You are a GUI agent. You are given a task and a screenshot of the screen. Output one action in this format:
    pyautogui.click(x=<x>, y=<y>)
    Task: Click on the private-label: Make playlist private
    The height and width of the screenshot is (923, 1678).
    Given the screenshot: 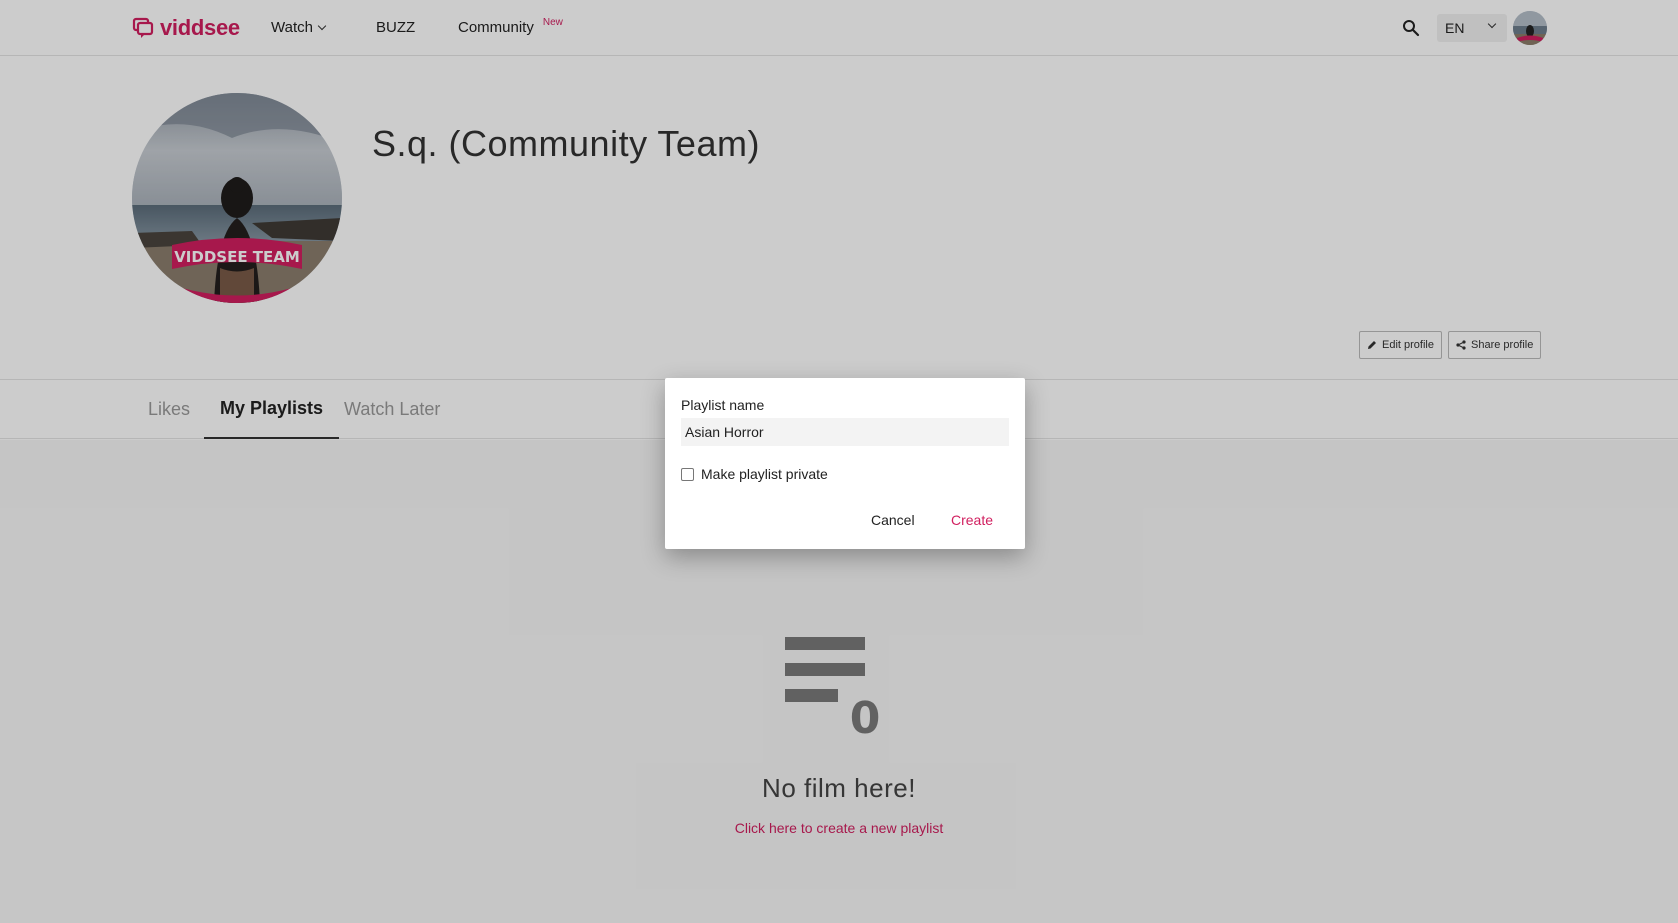 What is the action you would take?
    pyautogui.click(x=764, y=474)
    